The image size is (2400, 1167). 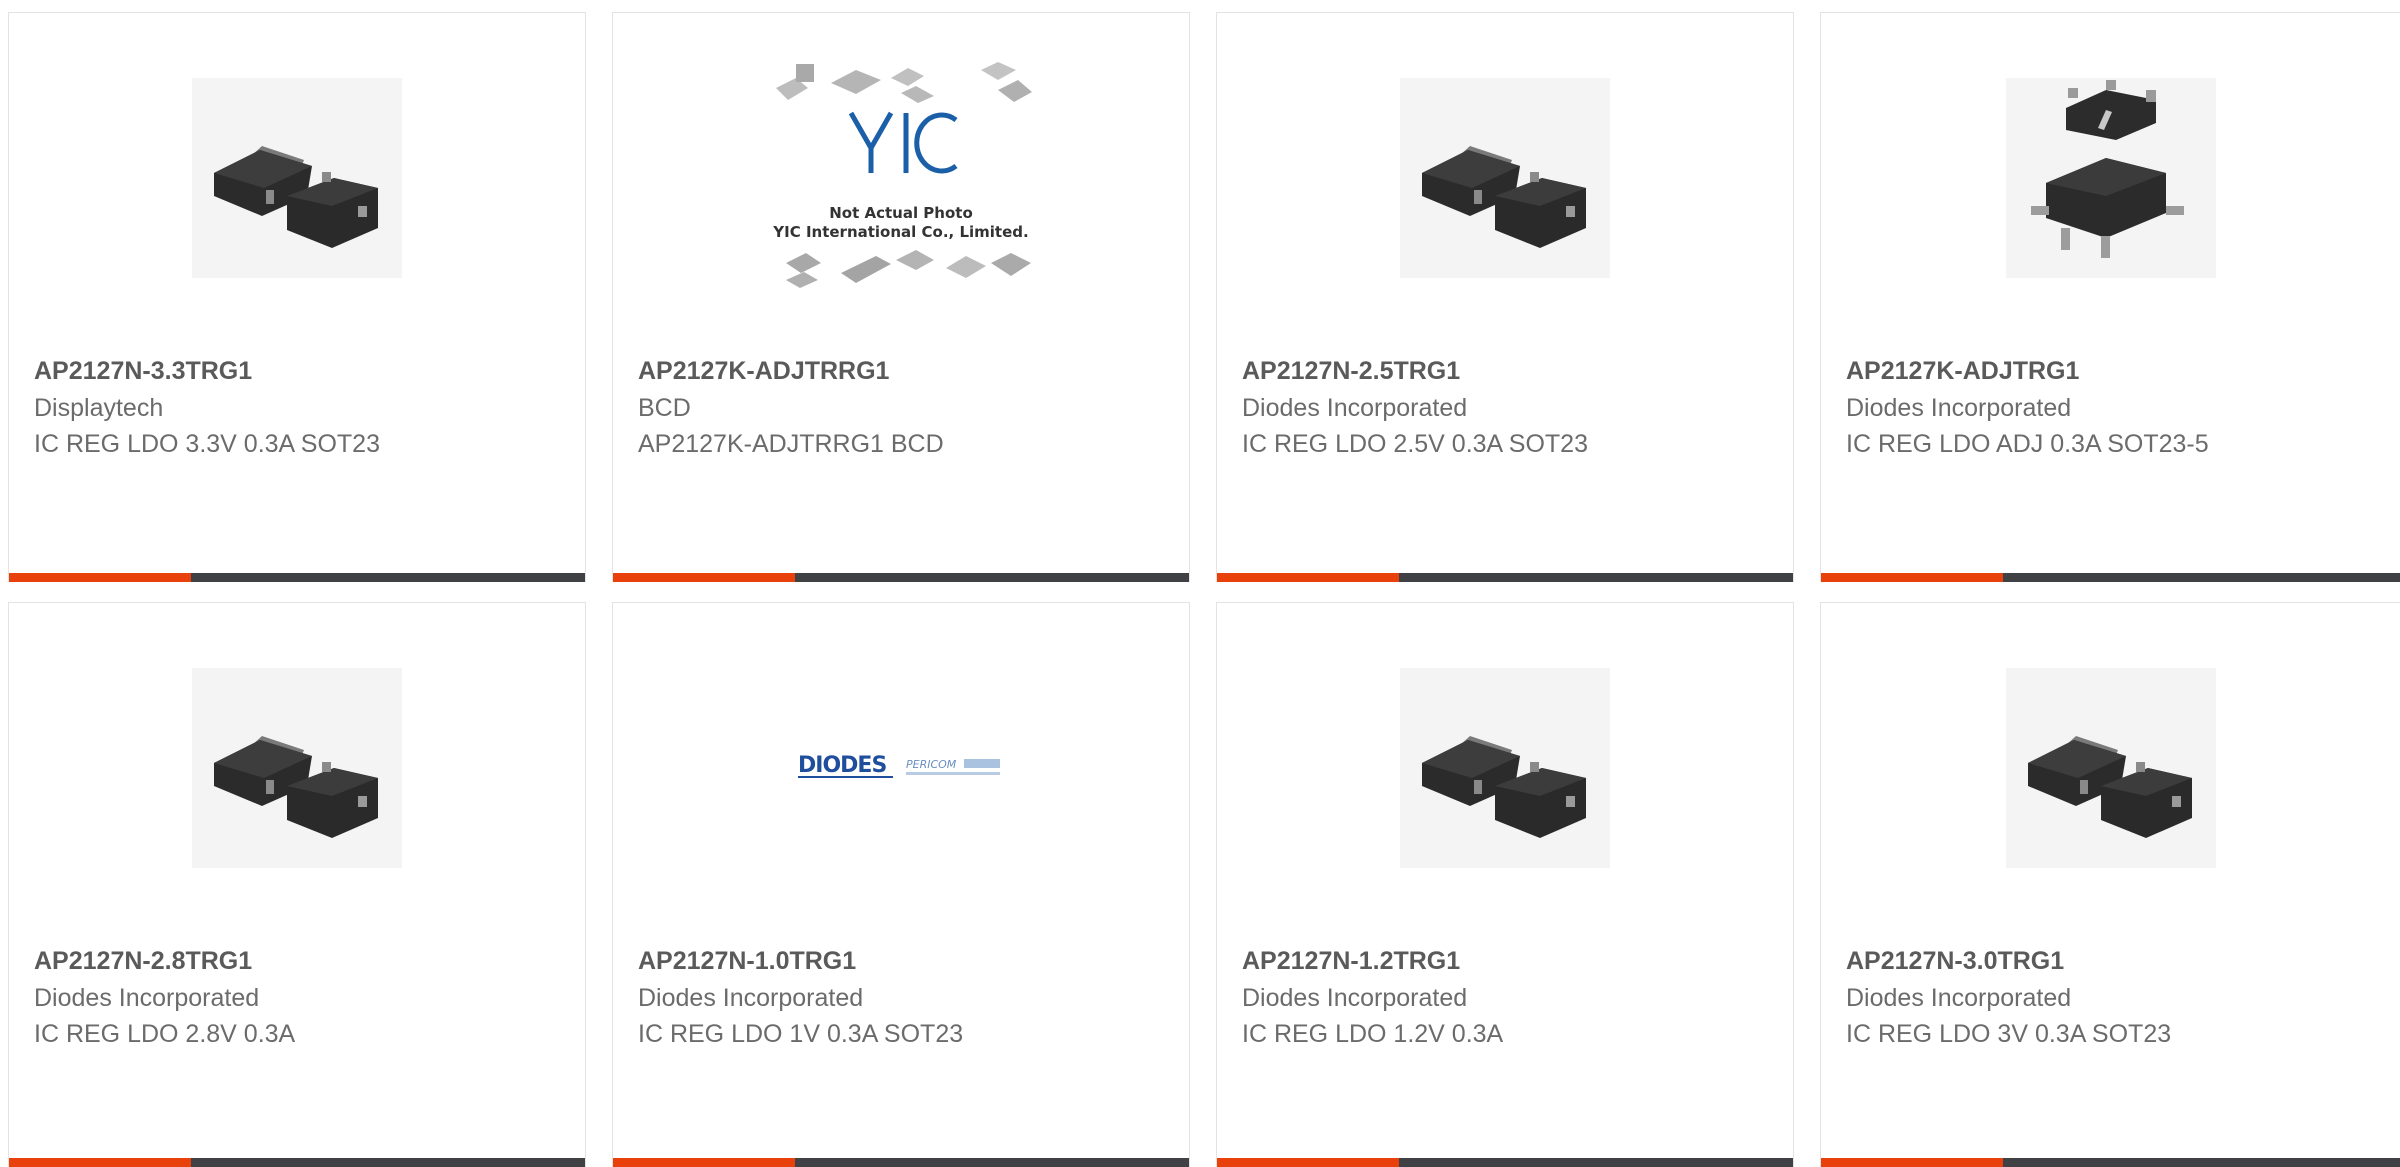 What do you see at coordinates (747, 961) in the screenshot?
I see `part-number: AP2127N-1.0TRG1` at bounding box center [747, 961].